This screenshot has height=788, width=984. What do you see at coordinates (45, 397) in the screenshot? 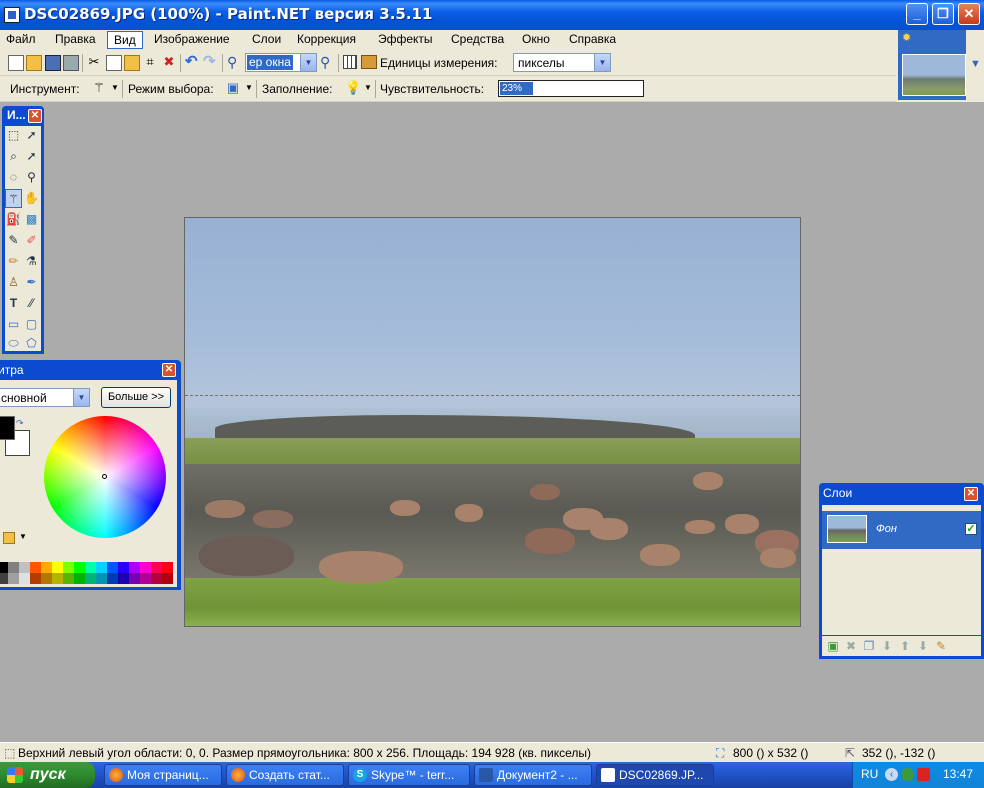
I see `color-mode-combo: сновной ▼` at bounding box center [45, 397].